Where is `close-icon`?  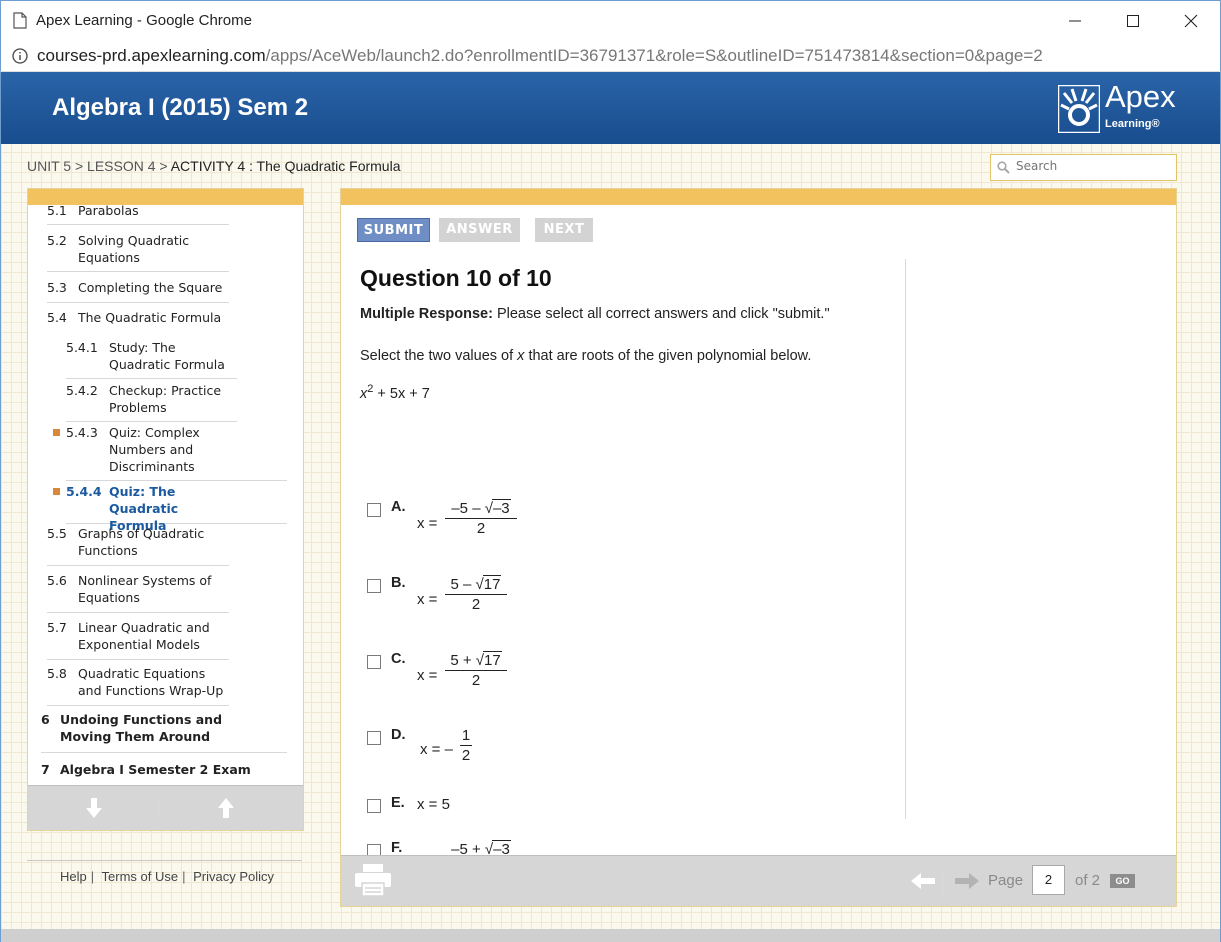 close-icon is located at coordinates (1191, 21).